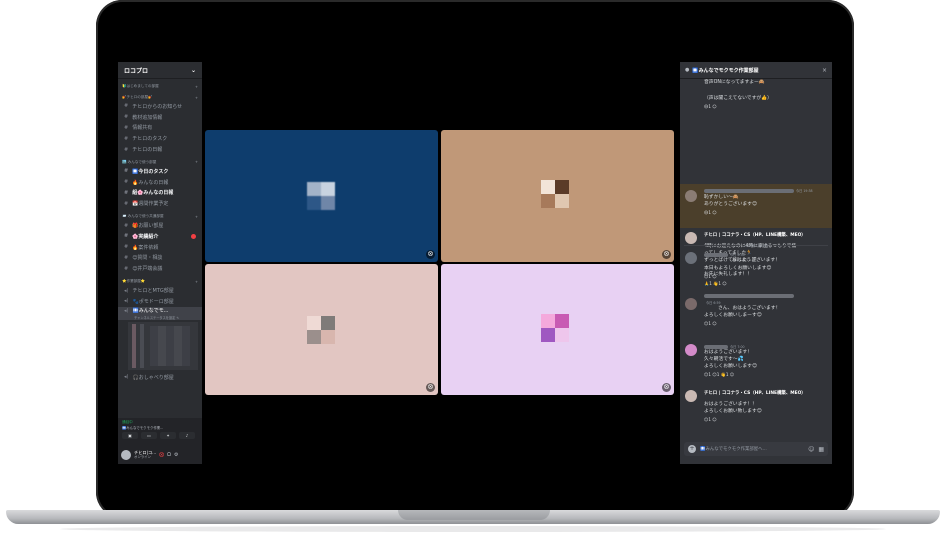 The height and width of the screenshot is (542, 946). I want to click on message-text: よろしくお願いしまーす😊, so click(733, 315).